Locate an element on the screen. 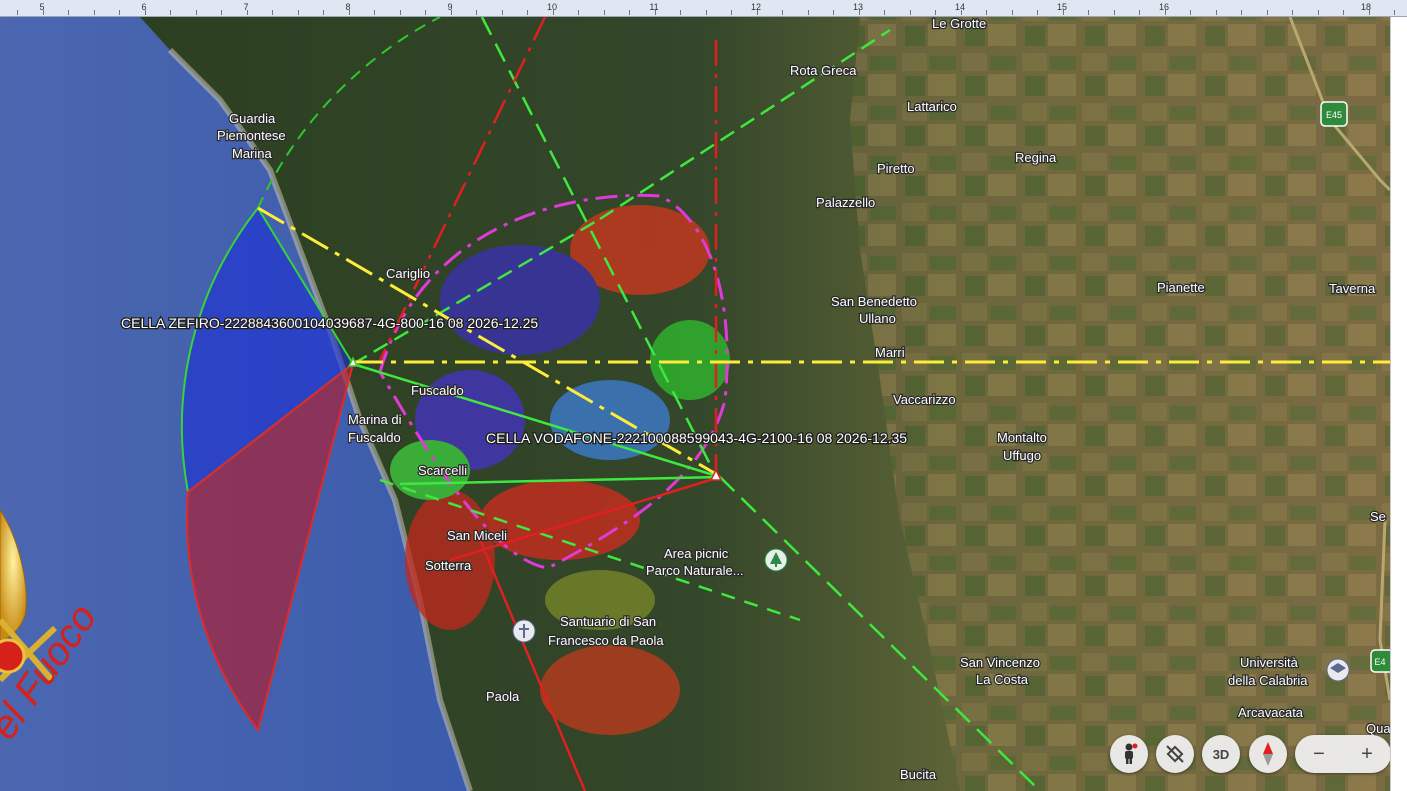  label-vaccarizzo: Vaccarizzo is located at coordinates (924, 399).